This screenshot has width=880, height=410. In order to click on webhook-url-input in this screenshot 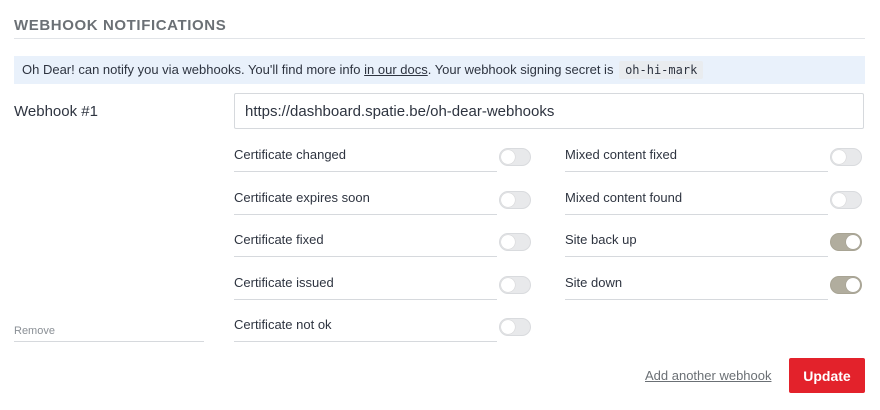, I will do `click(549, 111)`.